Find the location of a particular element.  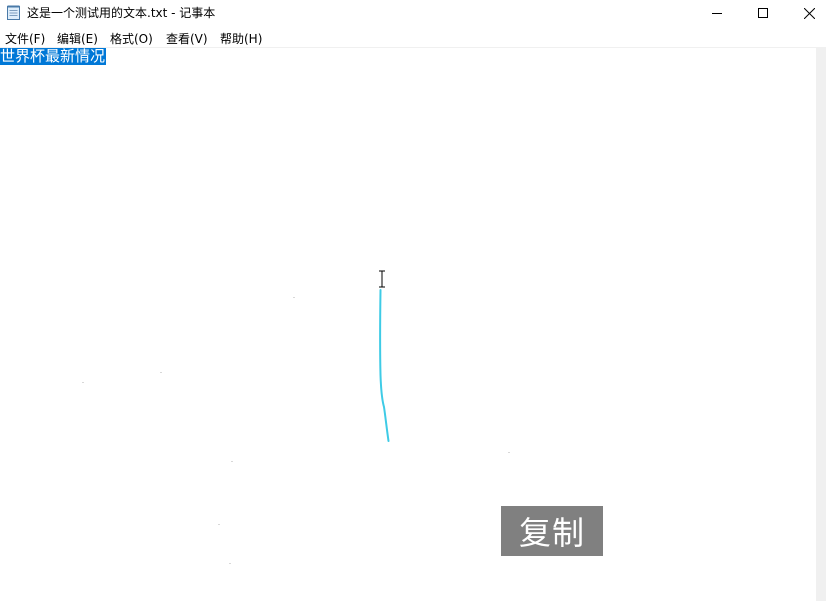

menu-format: 格式(O) is located at coordinates (131, 38).